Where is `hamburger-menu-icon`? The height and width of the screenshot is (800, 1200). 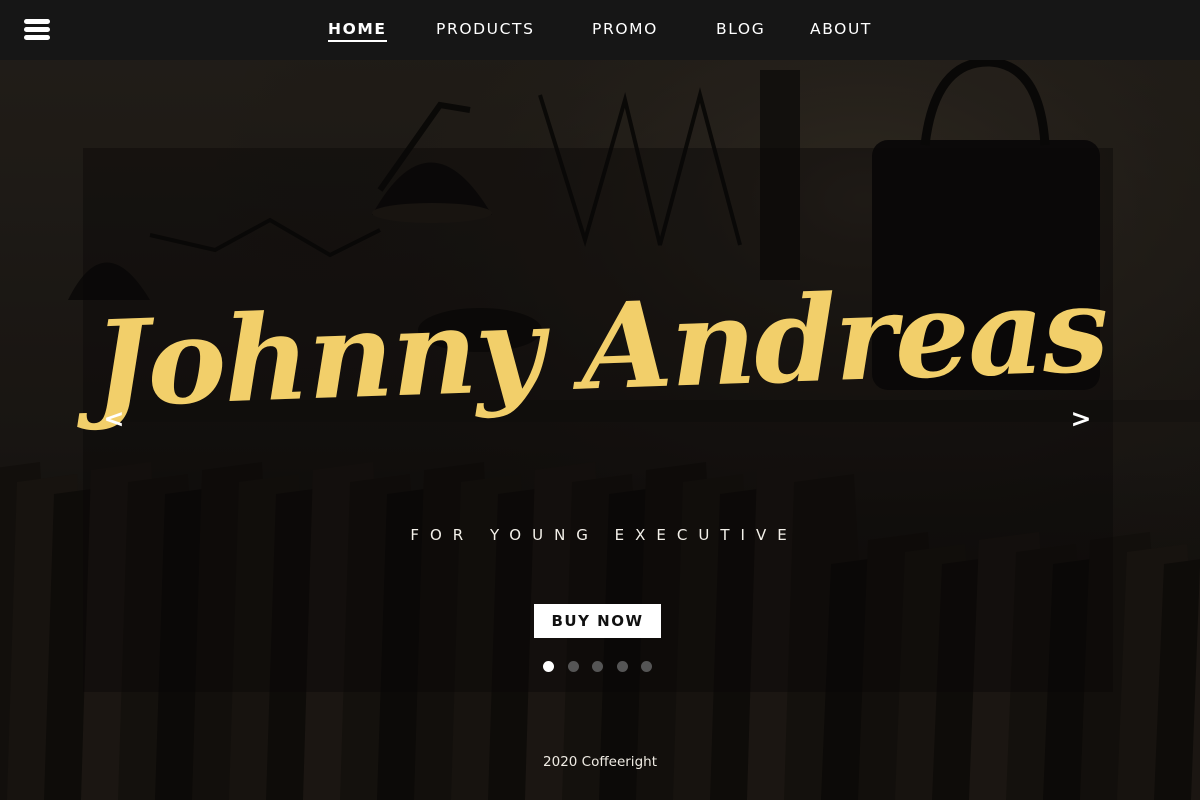 hamburger-menu-icon is located at coordinates (38, 30).